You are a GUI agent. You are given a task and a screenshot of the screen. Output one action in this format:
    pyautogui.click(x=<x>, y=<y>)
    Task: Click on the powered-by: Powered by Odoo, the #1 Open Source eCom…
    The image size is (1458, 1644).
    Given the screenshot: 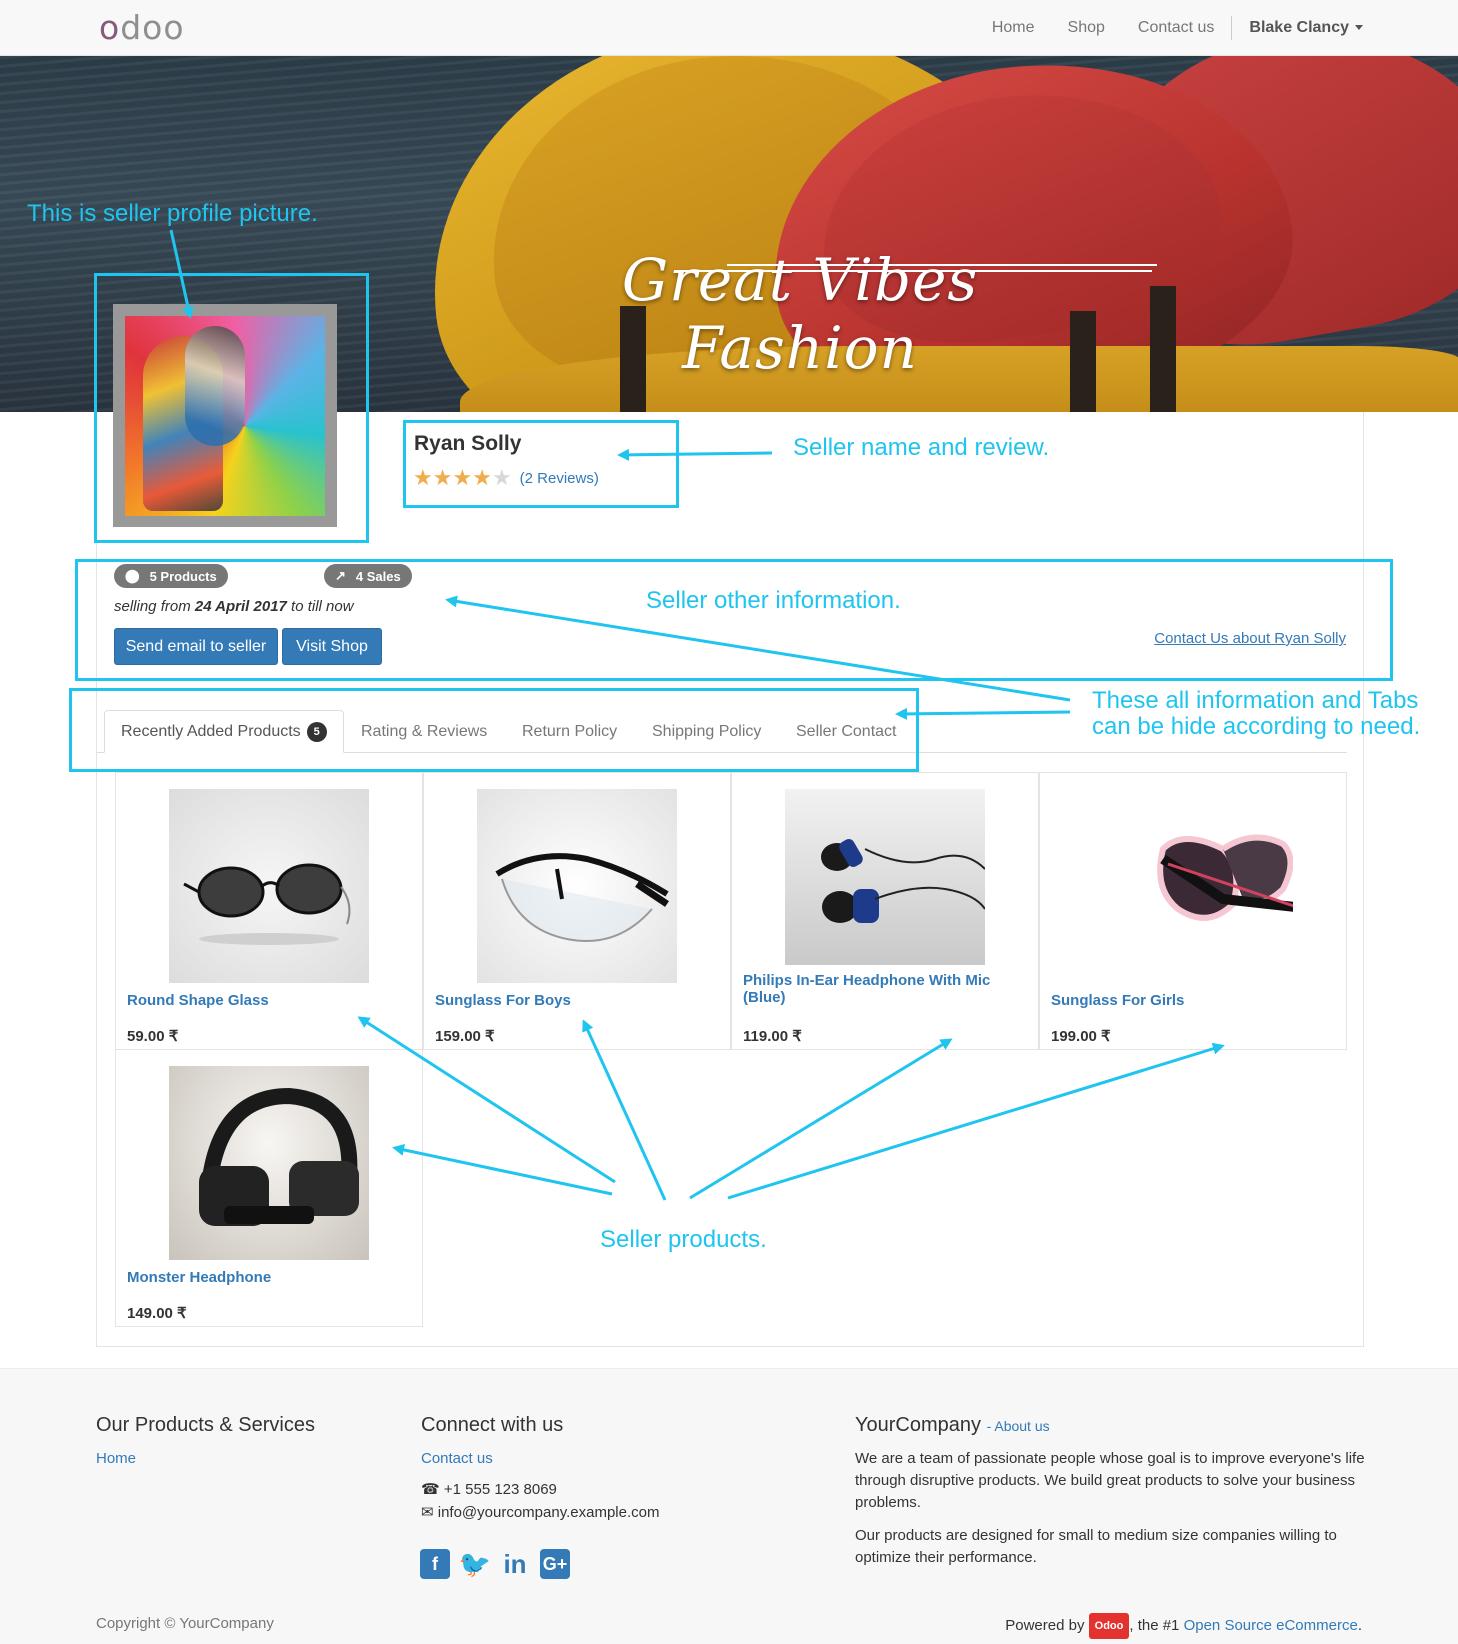 What is the action you would take?
    pyautogui.click(x=1183, y=1626)
    